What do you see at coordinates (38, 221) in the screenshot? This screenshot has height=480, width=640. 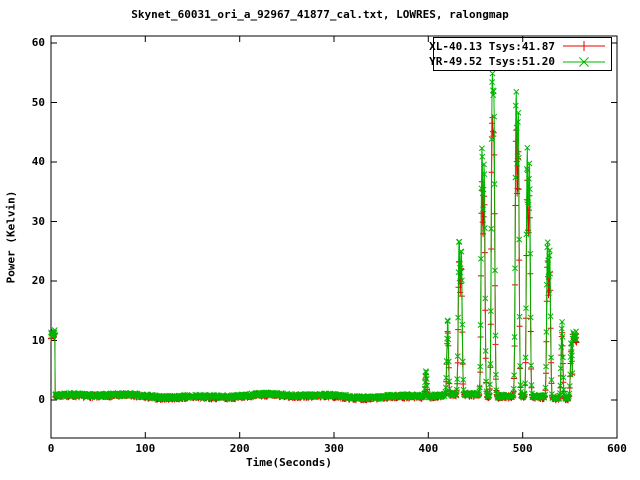 I see `y-tick-label: 30` at bounding box center [38, 221].